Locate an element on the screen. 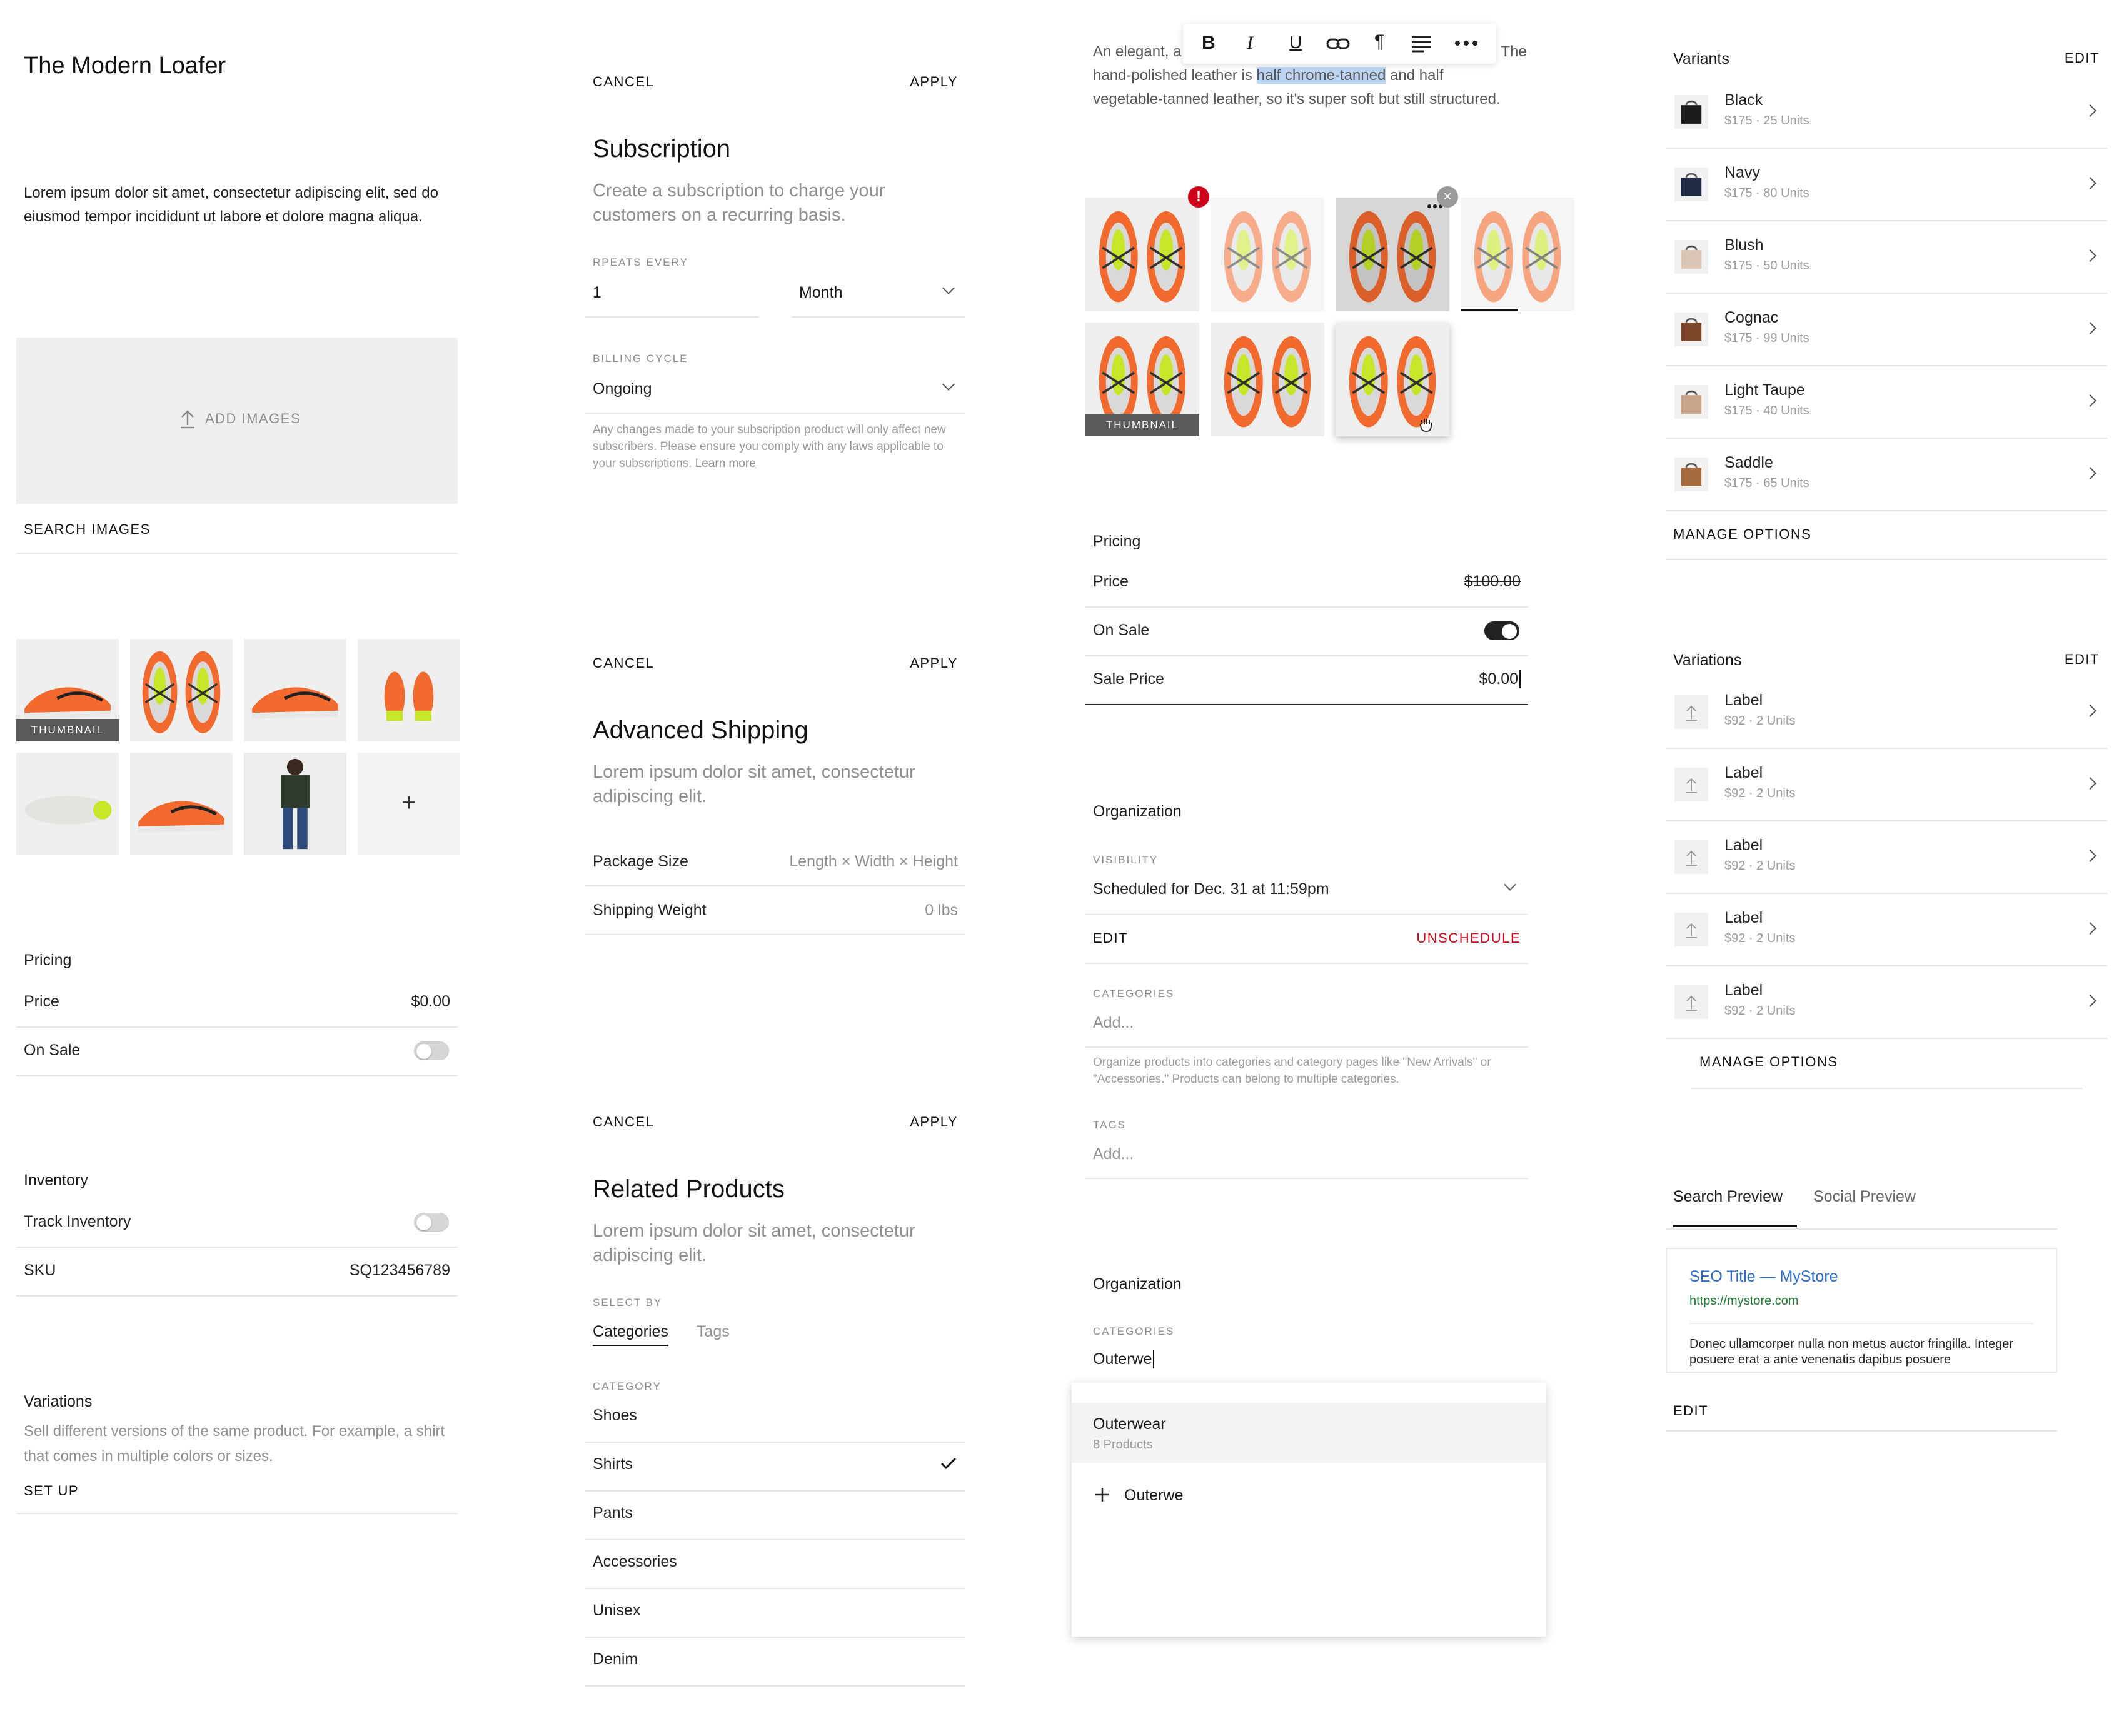 The width and height of the screenshot is (2114, 1736). sku-value: SQ123456789 is located at coordinates (400, 1271).